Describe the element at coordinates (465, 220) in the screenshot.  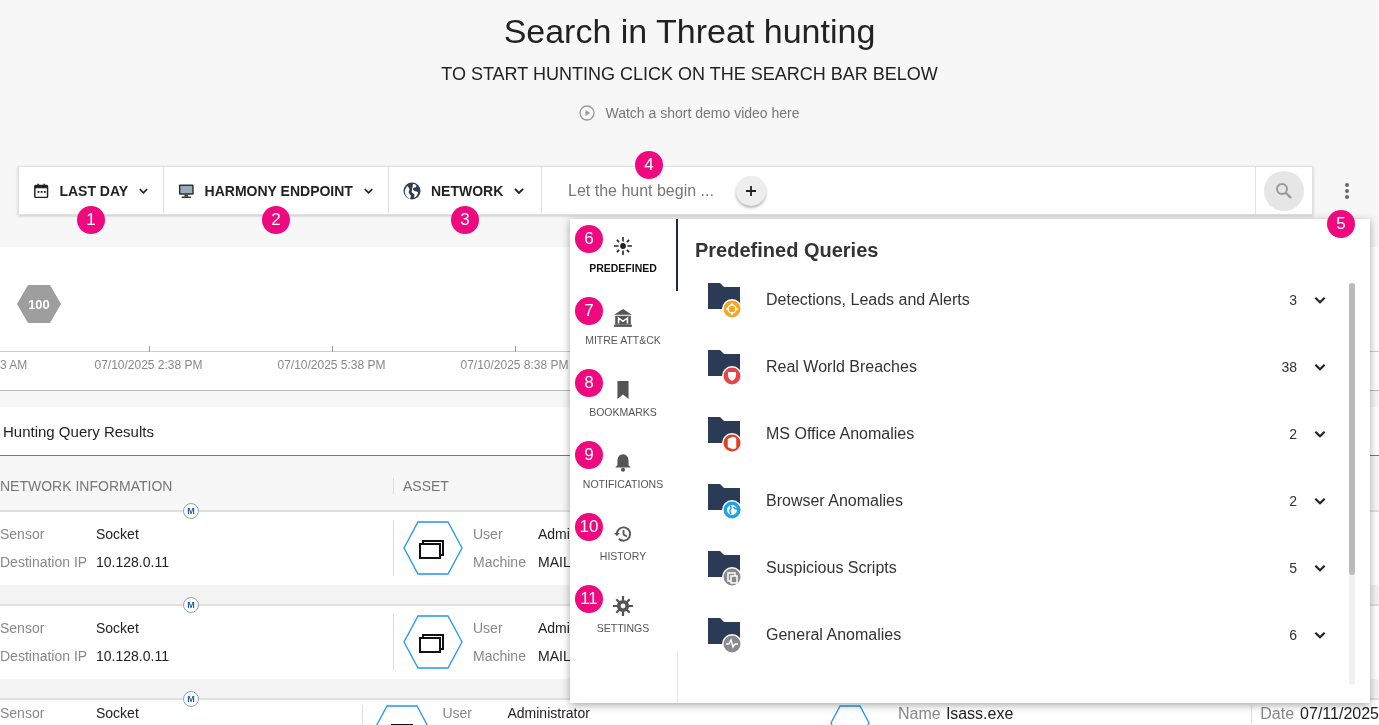
I see `callout-number: 3` at that location.